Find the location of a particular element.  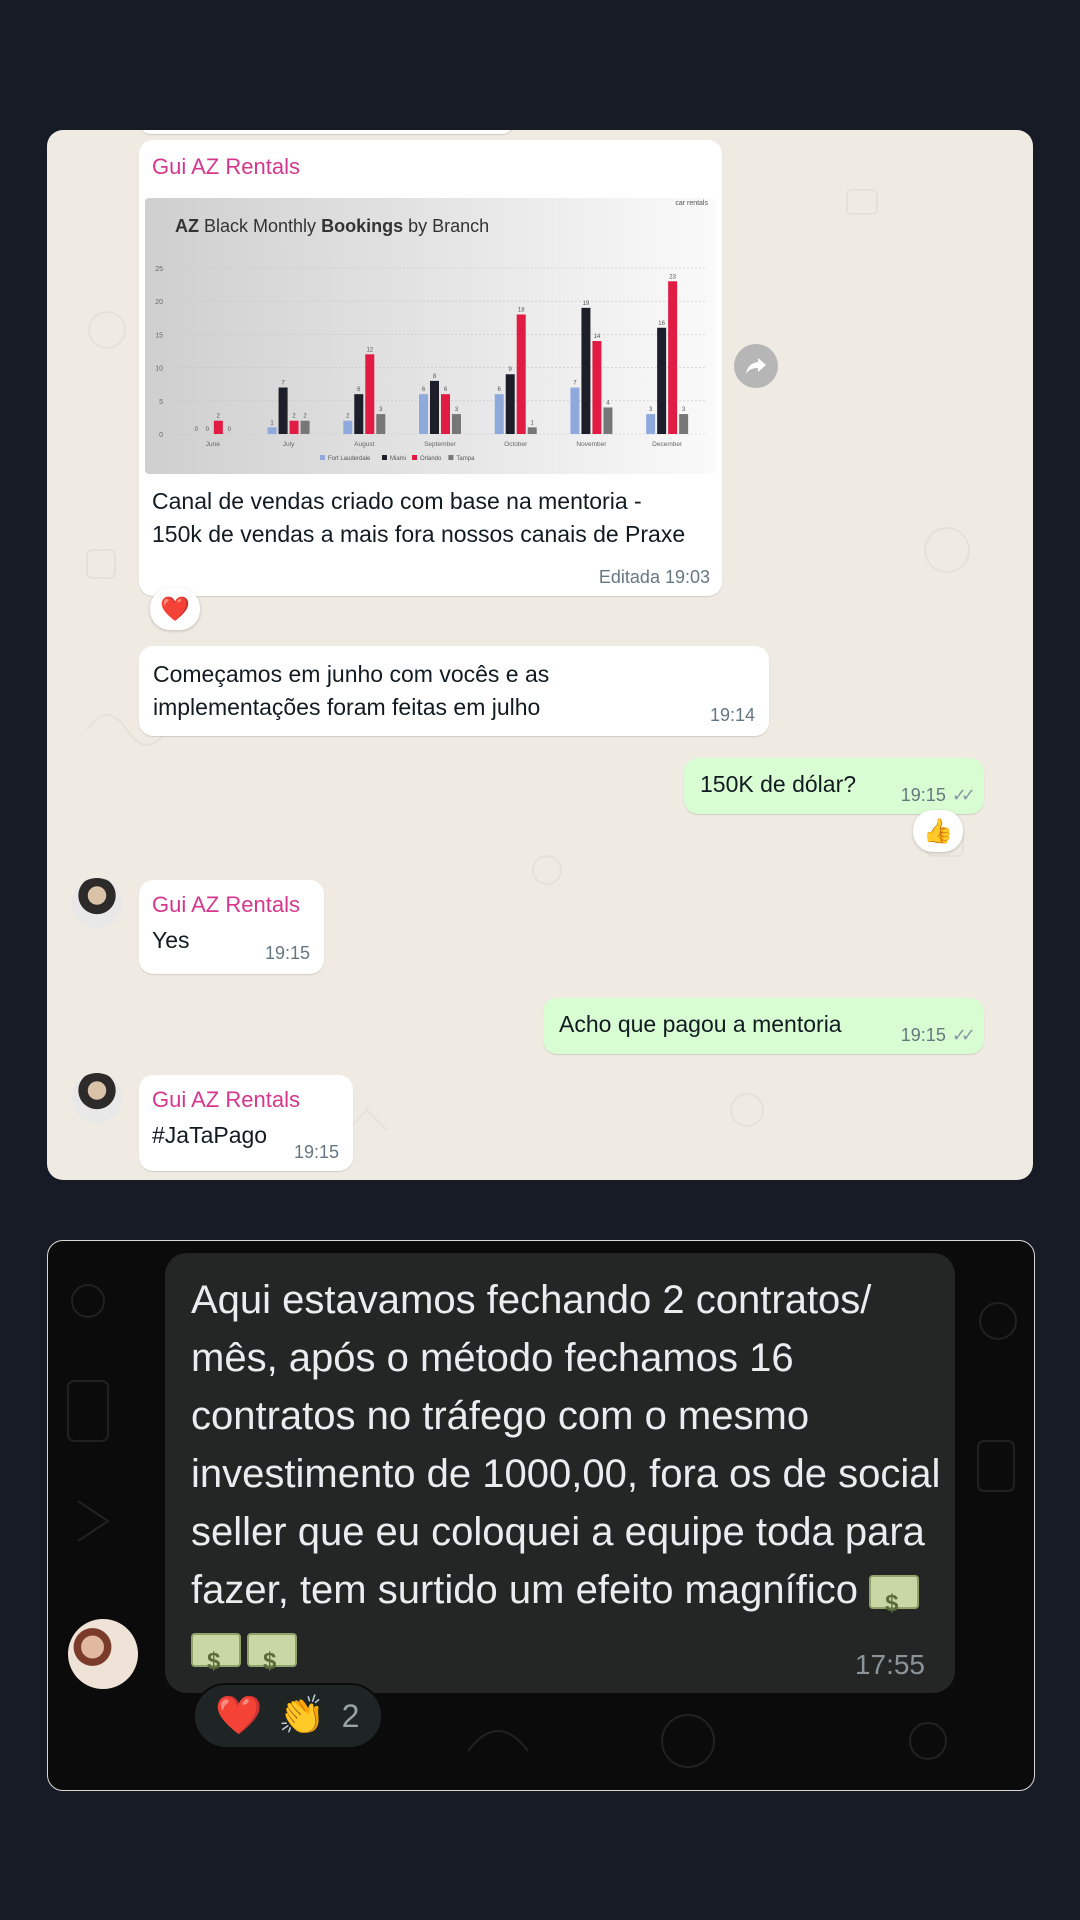

legend-label: Orlando is located at coordinates (431, 459).